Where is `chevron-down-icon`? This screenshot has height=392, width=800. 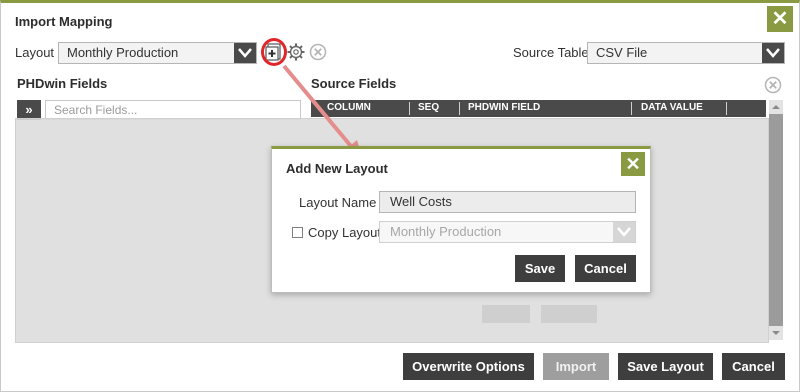
chevron-down-icon is located at coordinates (624, 232).